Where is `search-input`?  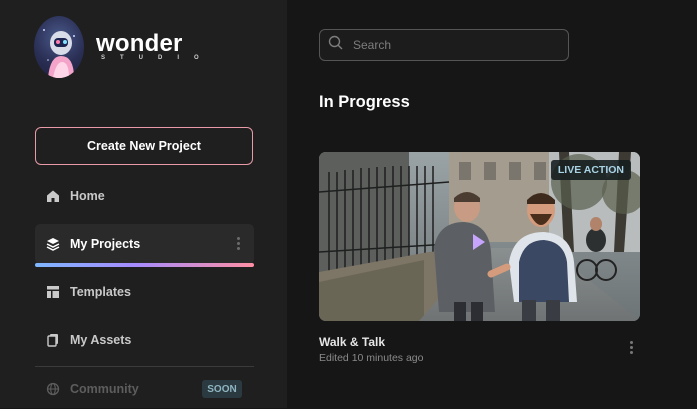
search-input is located at coordinates (453, 45).